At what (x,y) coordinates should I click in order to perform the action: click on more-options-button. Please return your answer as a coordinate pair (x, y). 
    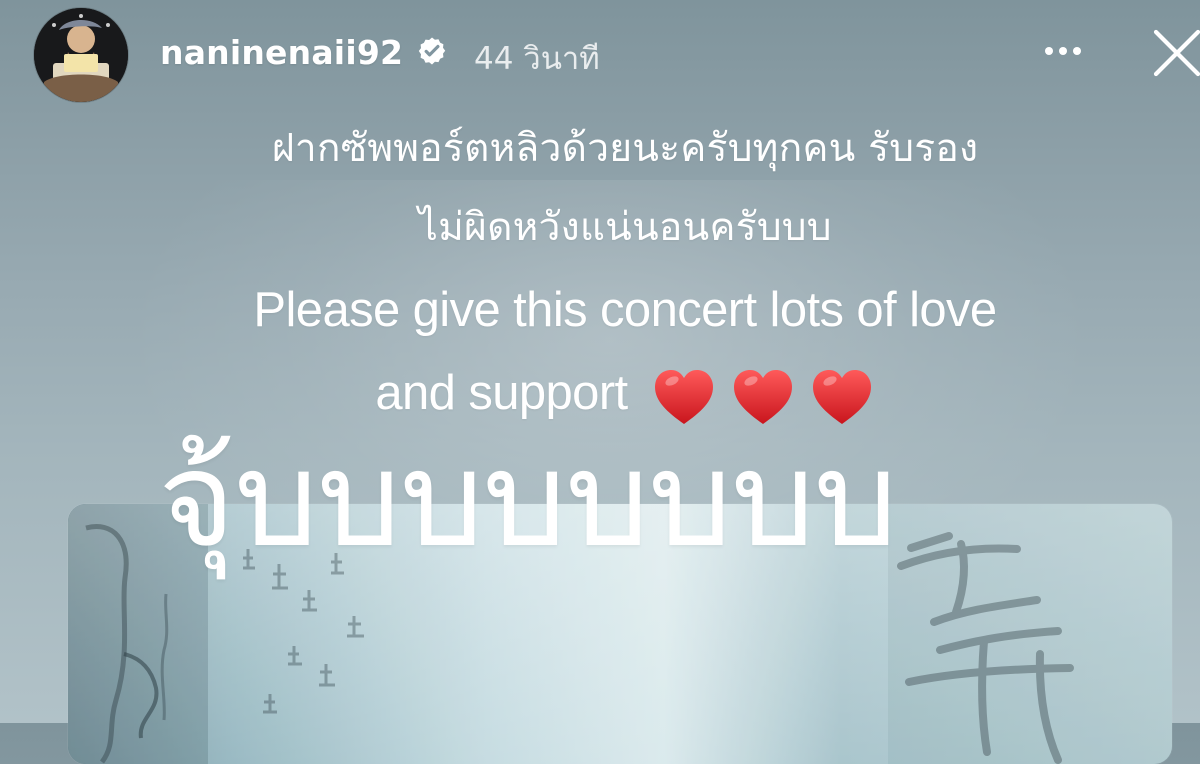
    Looking at the image, I should click on (1063, 51).